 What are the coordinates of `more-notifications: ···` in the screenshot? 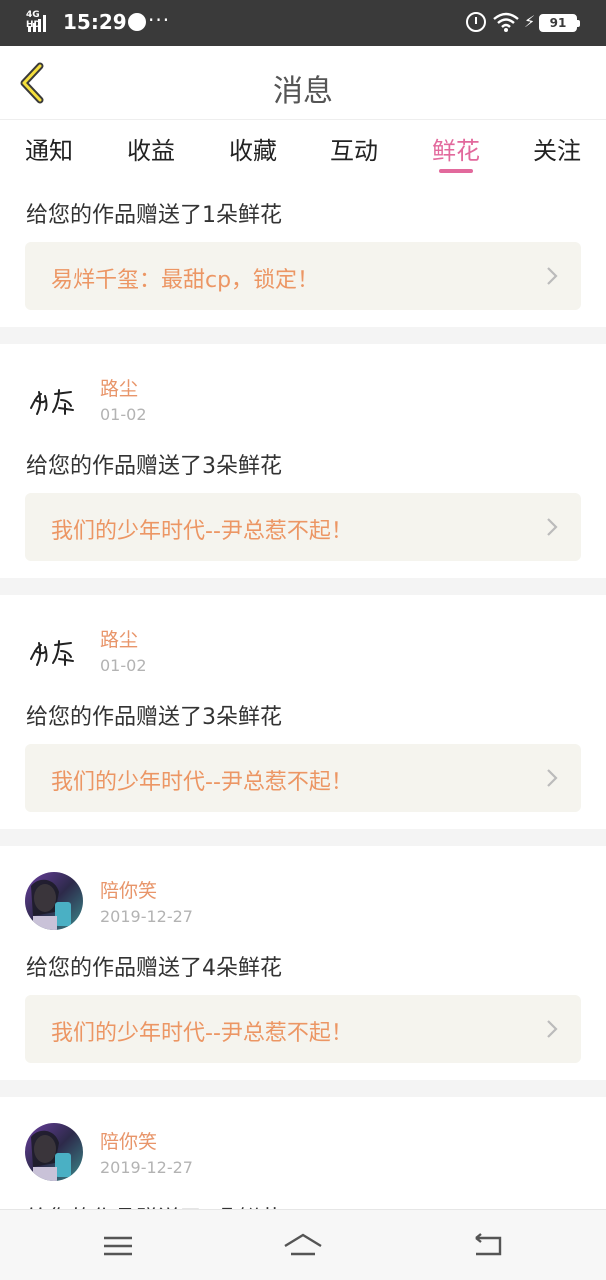 It's located at (159, 20).